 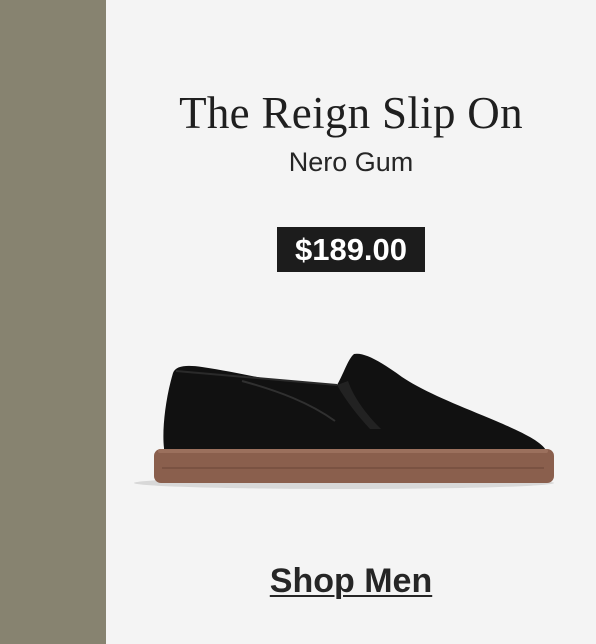 I want to click on shop-men-link: Shop Men, so click(x=351, y=581).